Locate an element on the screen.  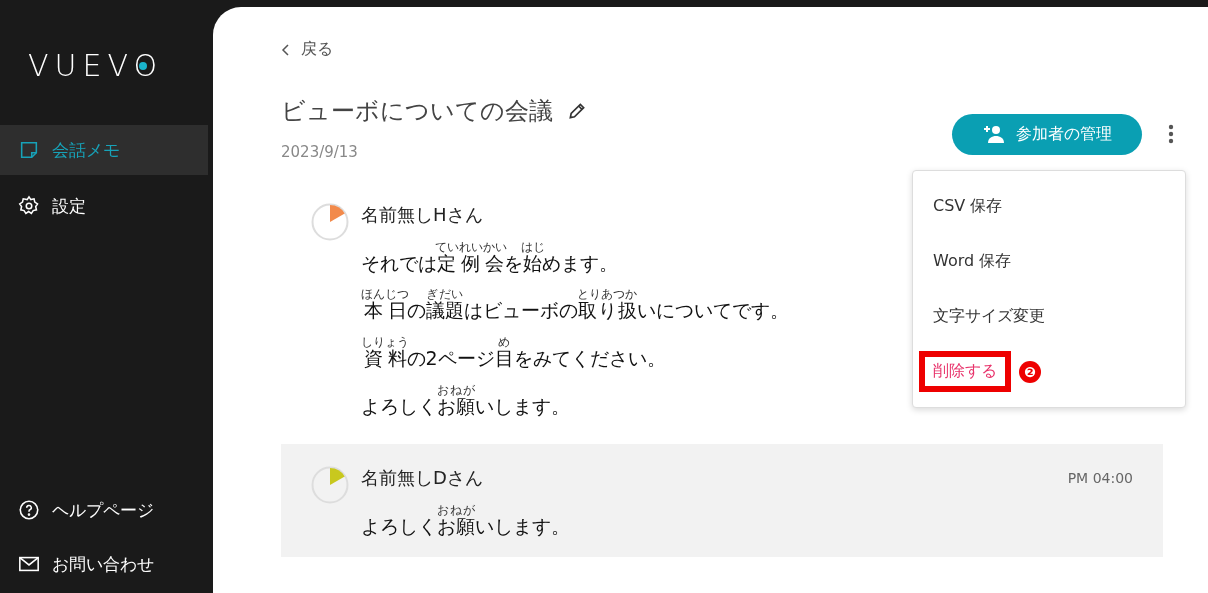
utterance-text: 本日 ほんじつ の議題 ぎだい はビューボの取り扱 とりあつか いについてです。 is located at coordinates (575, 305).